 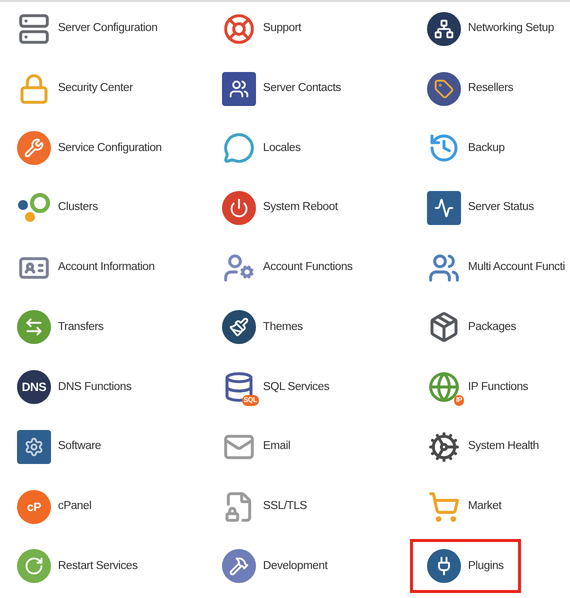 I want to click on menu-link: Security Center, so click(x=75, y=89).